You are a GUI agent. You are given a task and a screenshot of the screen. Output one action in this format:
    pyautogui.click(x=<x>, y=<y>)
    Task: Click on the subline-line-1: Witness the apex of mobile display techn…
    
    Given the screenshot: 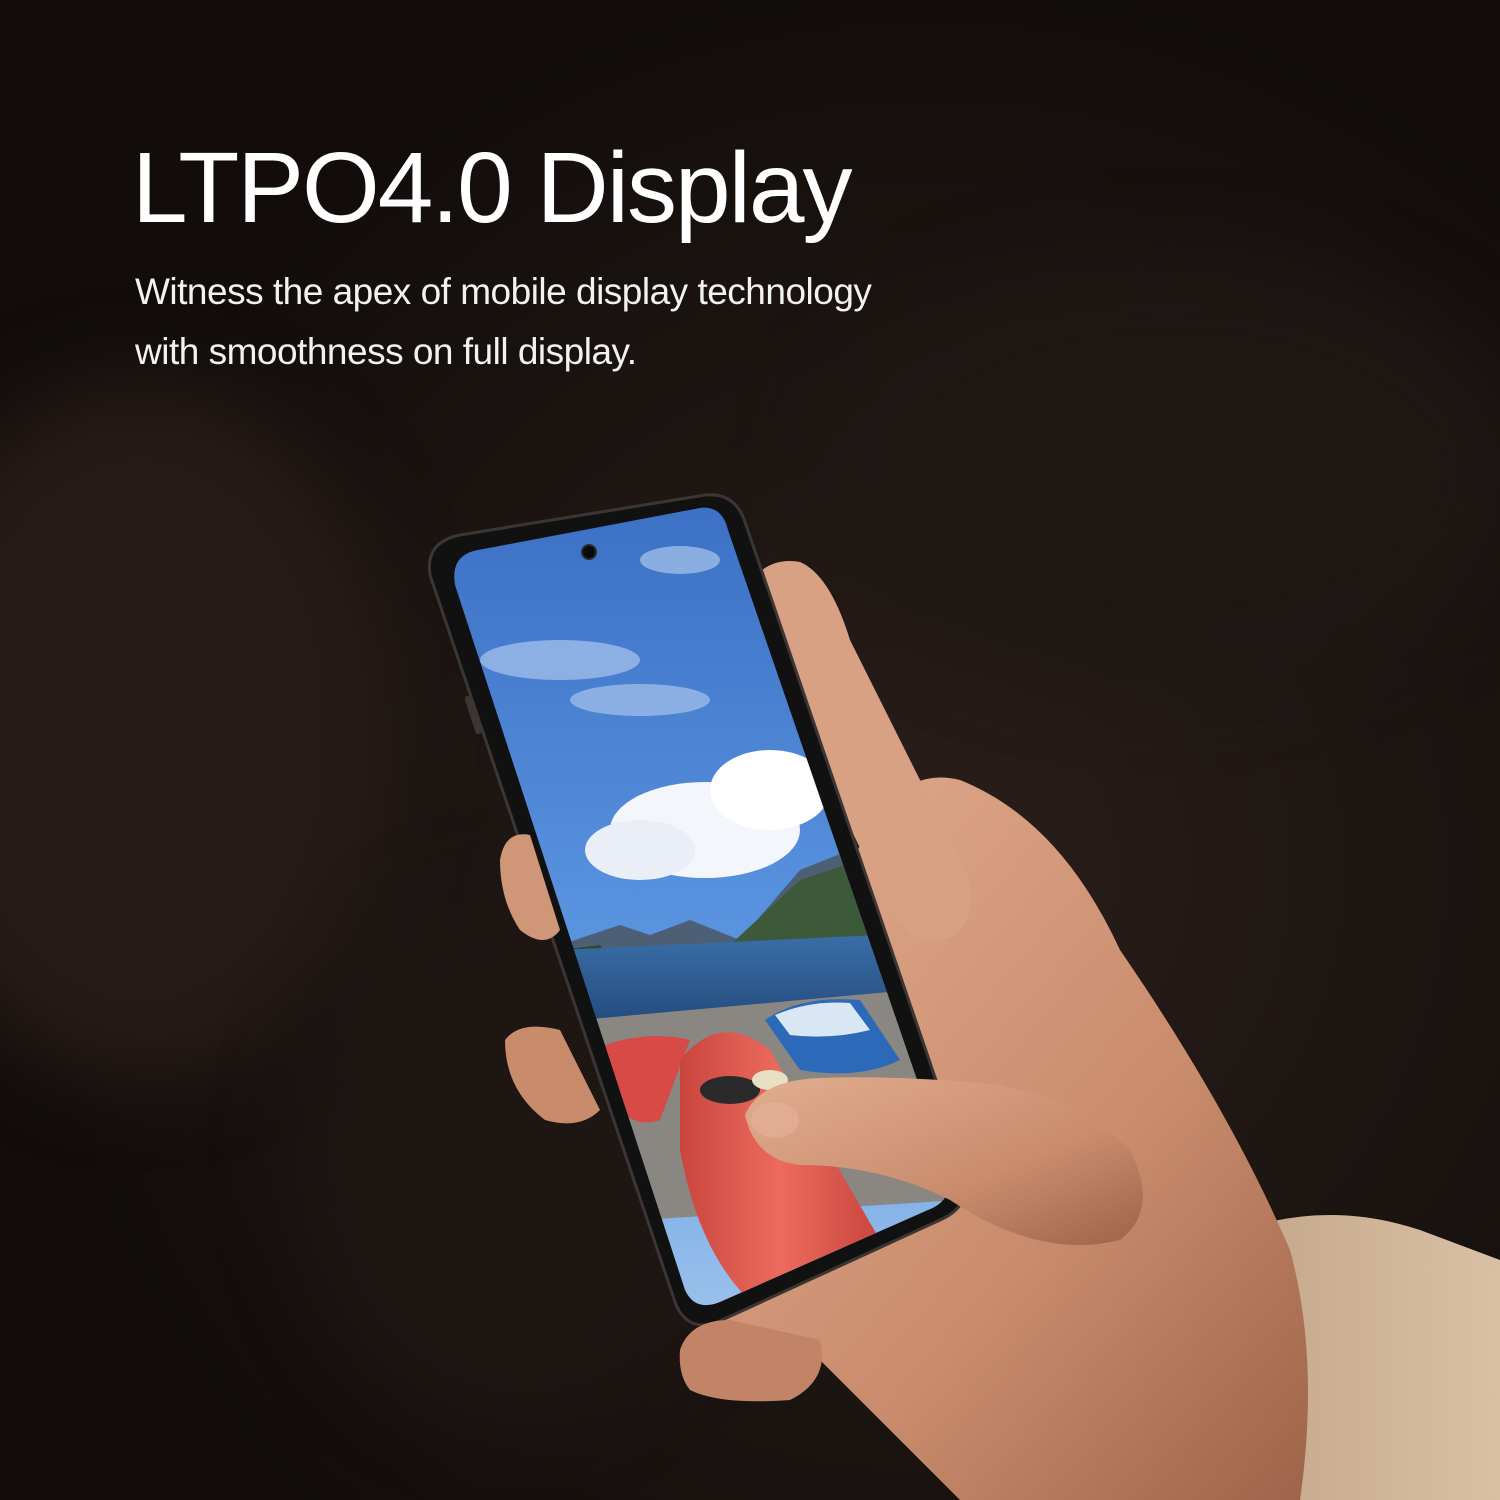 What is the action you would take?
    pyautogui.click(x=503, y=291)
    